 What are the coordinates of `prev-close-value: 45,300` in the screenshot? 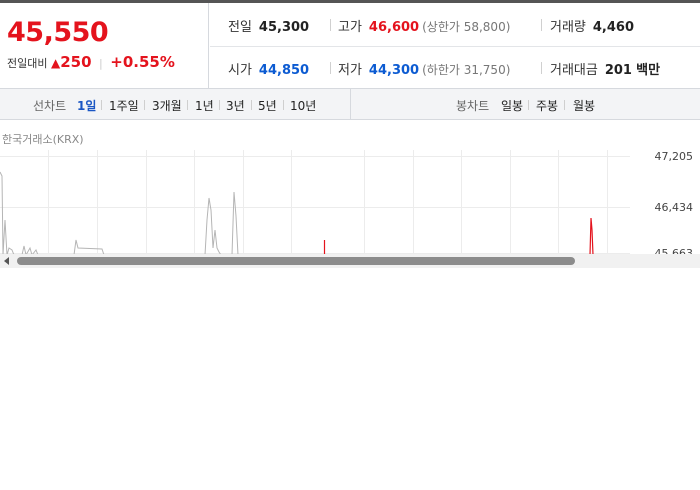 It's located at (284, 27).